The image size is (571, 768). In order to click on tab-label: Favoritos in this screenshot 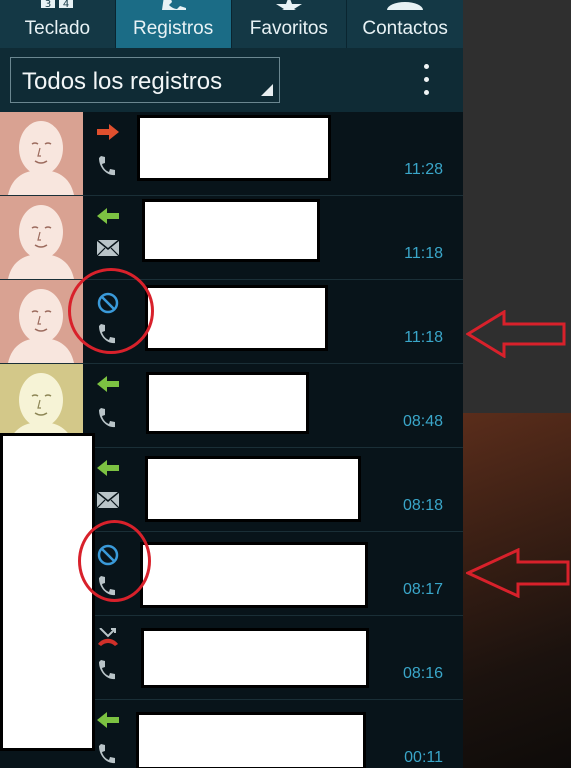, I will do `click(288, 28)`.